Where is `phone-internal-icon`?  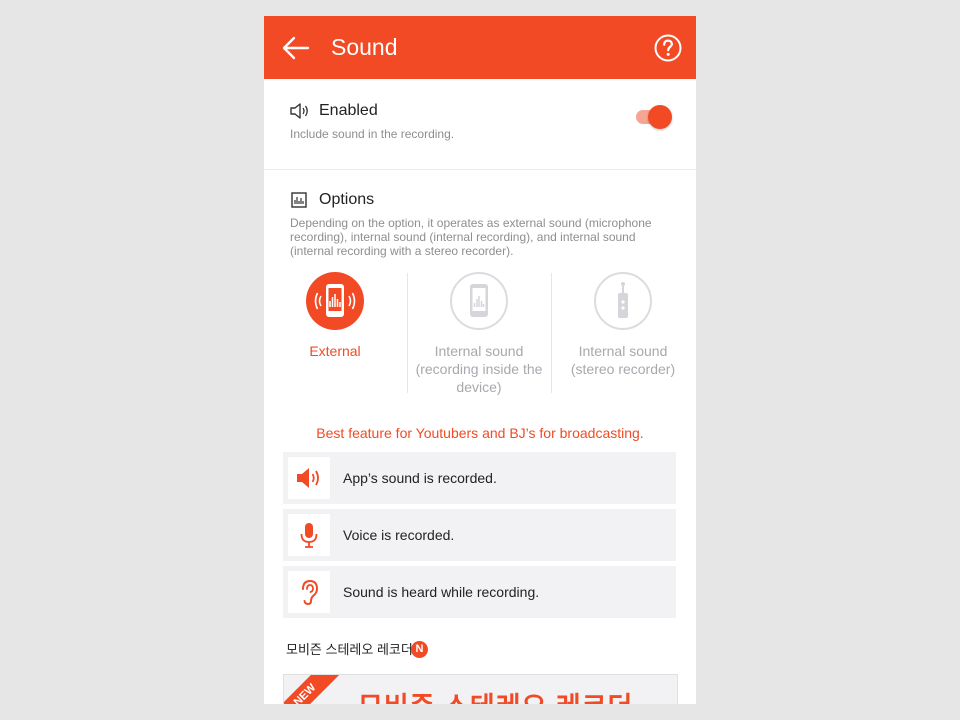 phone-internal-icon is located at coordinates (479, 300).